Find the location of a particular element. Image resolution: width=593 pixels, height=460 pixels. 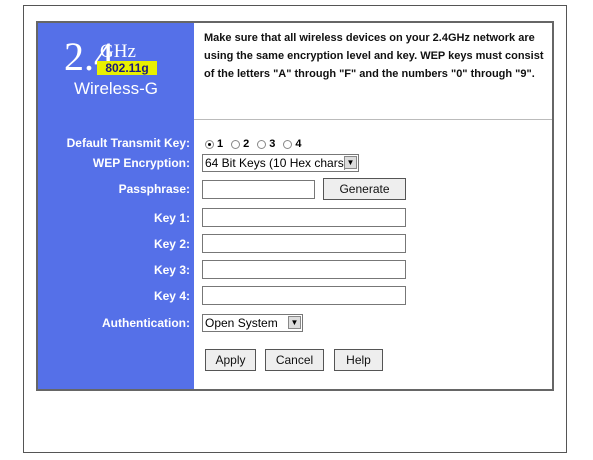

key3-input is located at coordinates (304, 269).